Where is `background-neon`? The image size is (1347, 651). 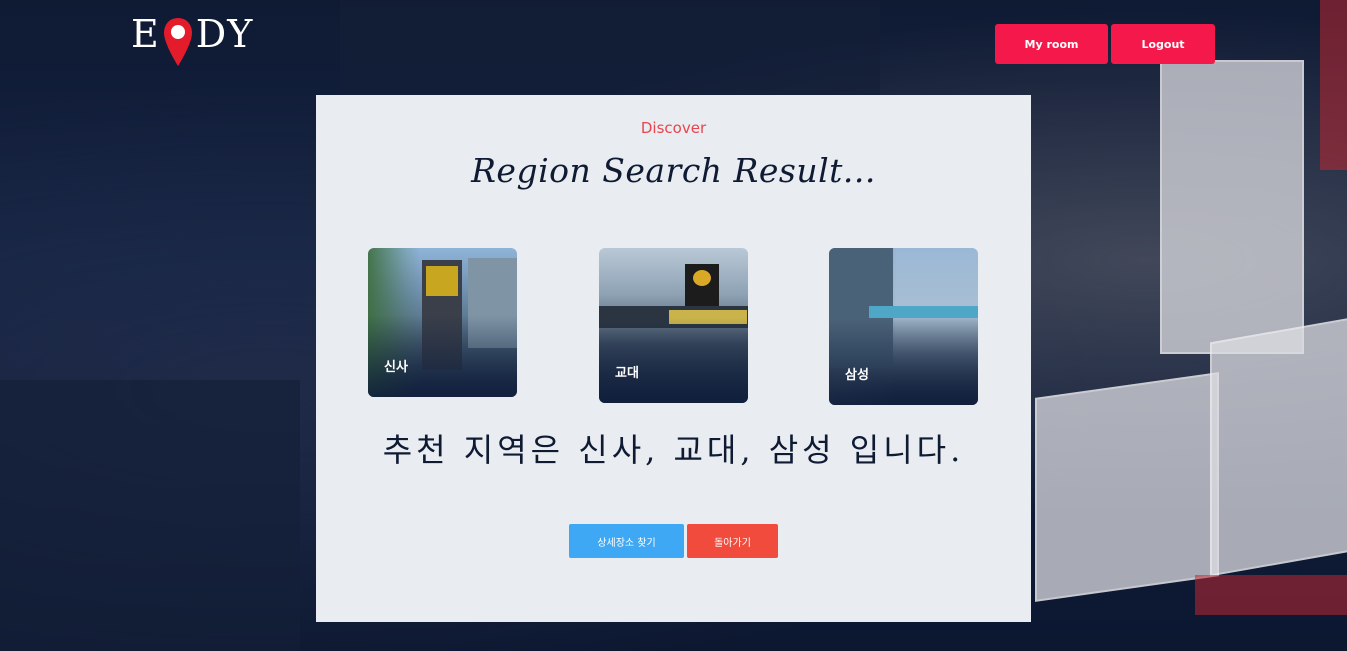 background-neon is located at coordinates (1271, 595).